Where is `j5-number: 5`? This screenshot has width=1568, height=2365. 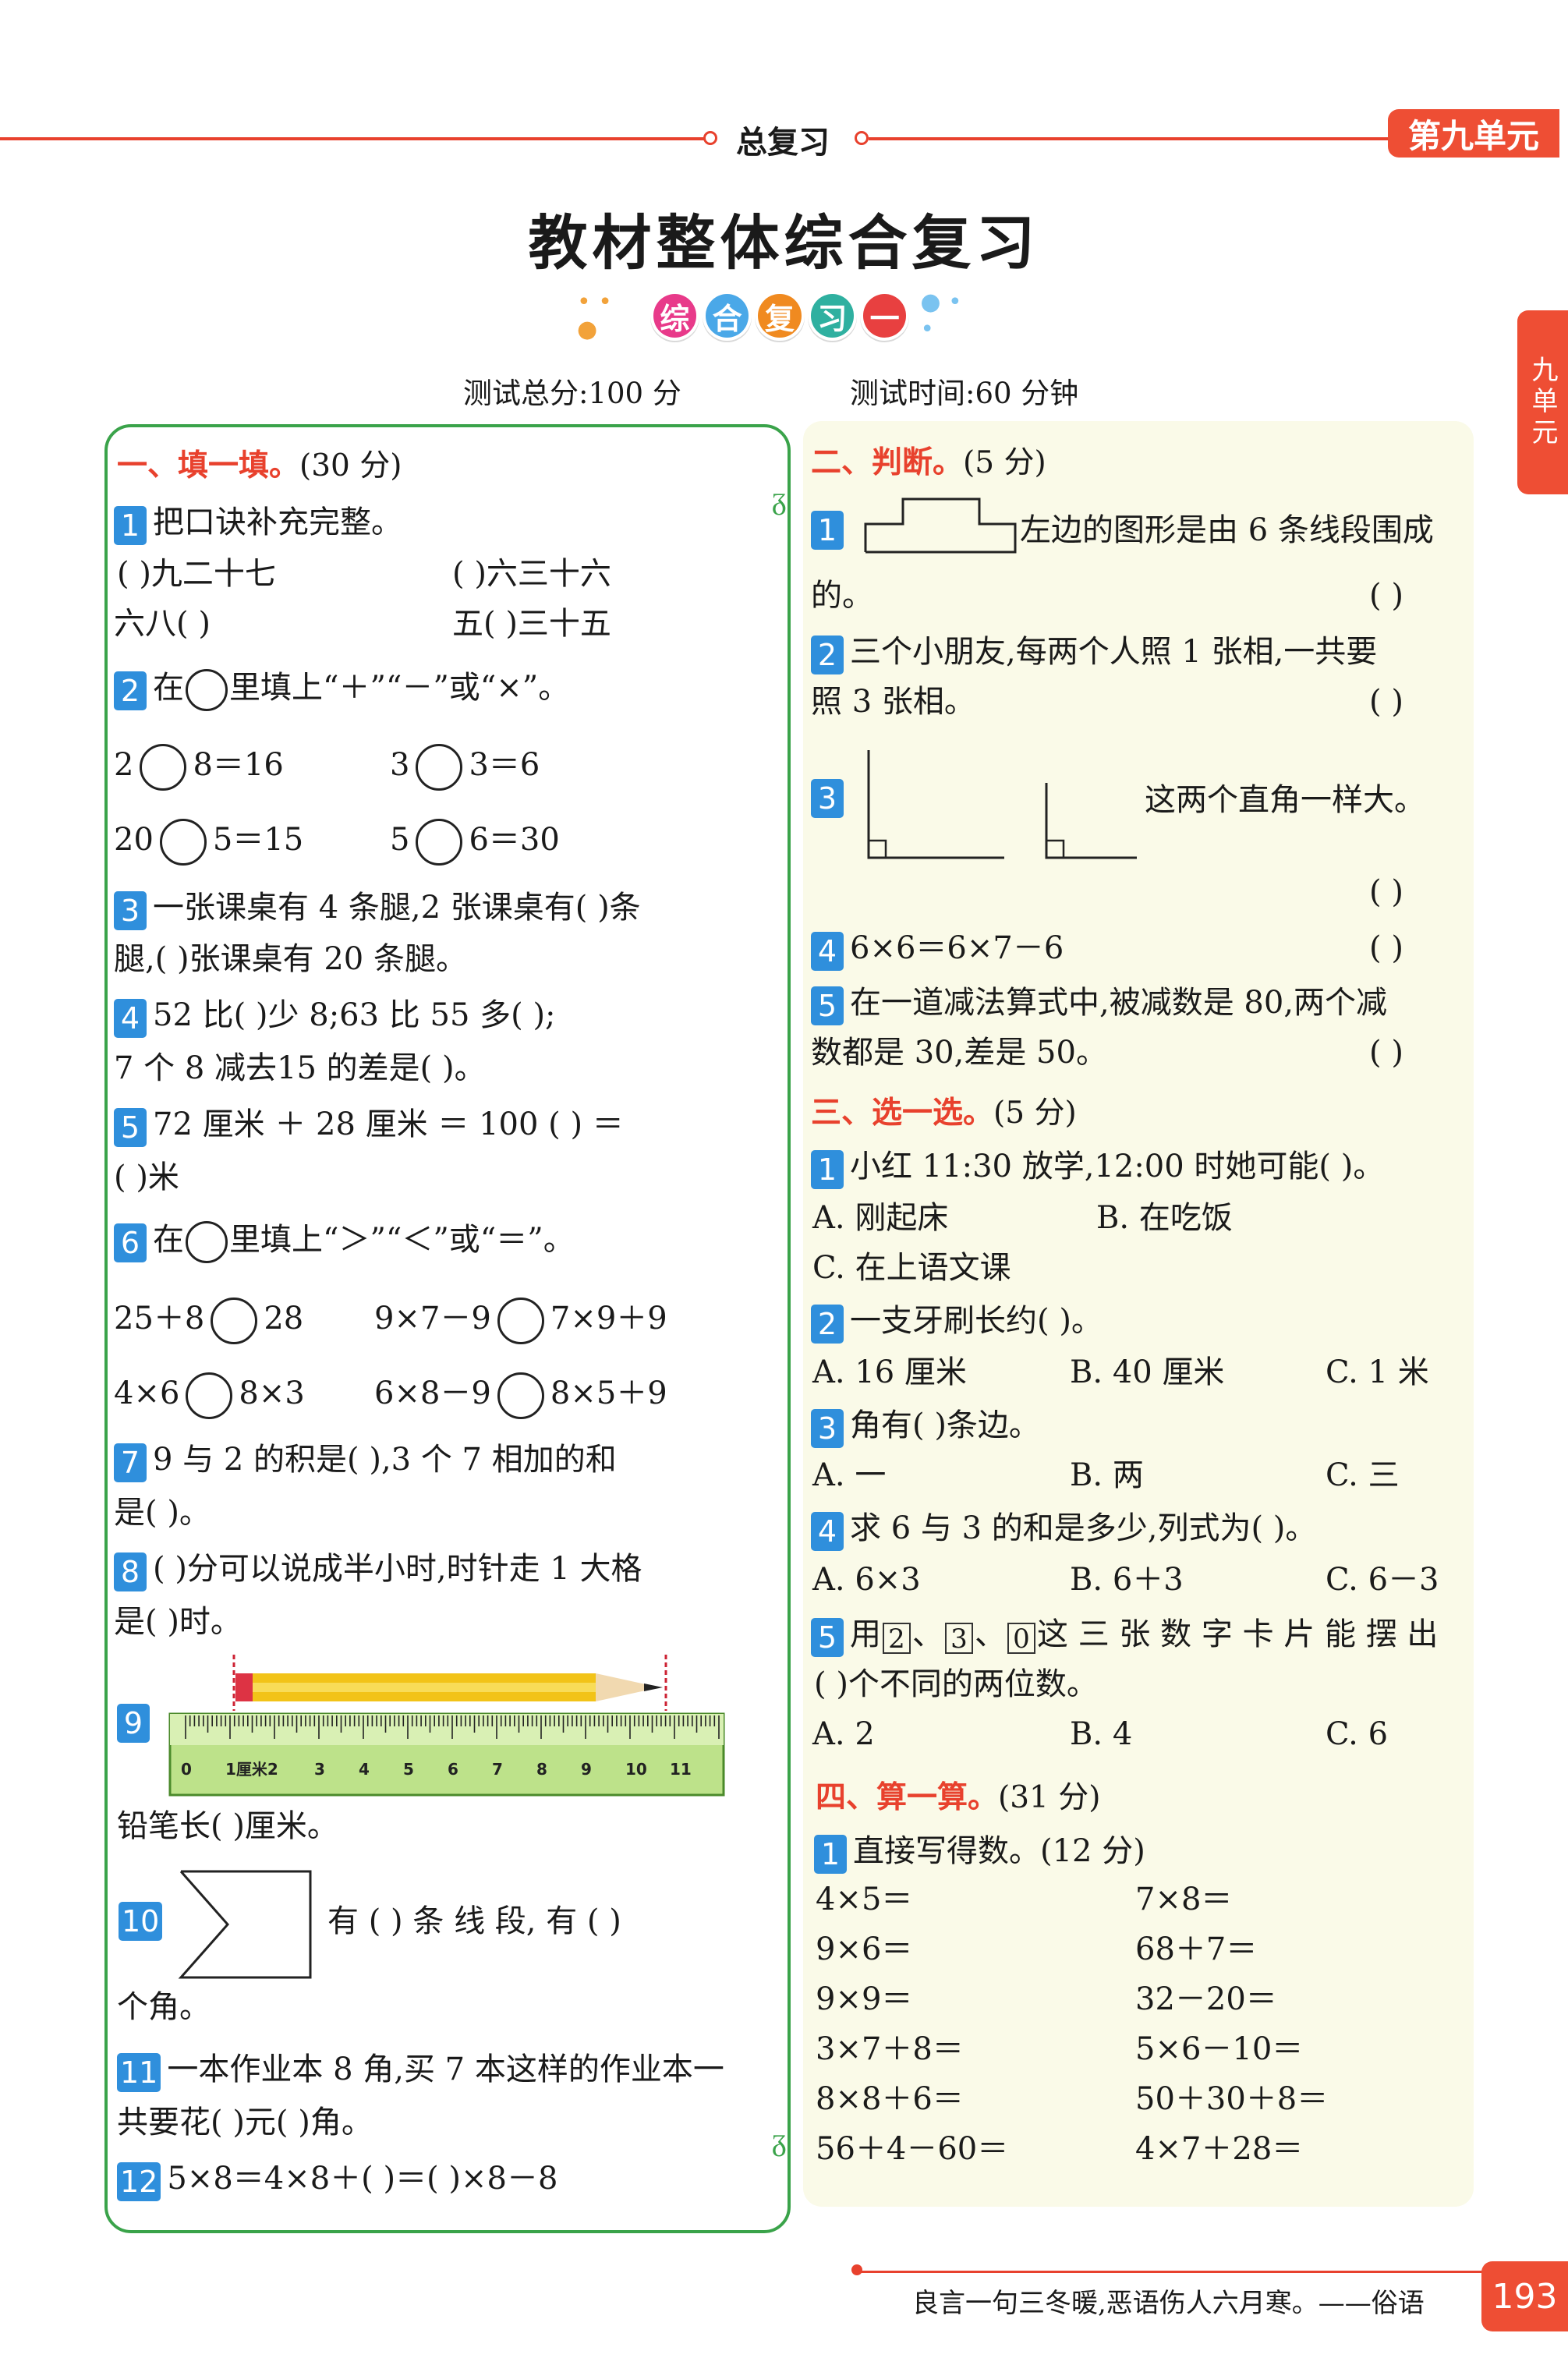 j5-number: 5 is located at coordinates (828, 1005).